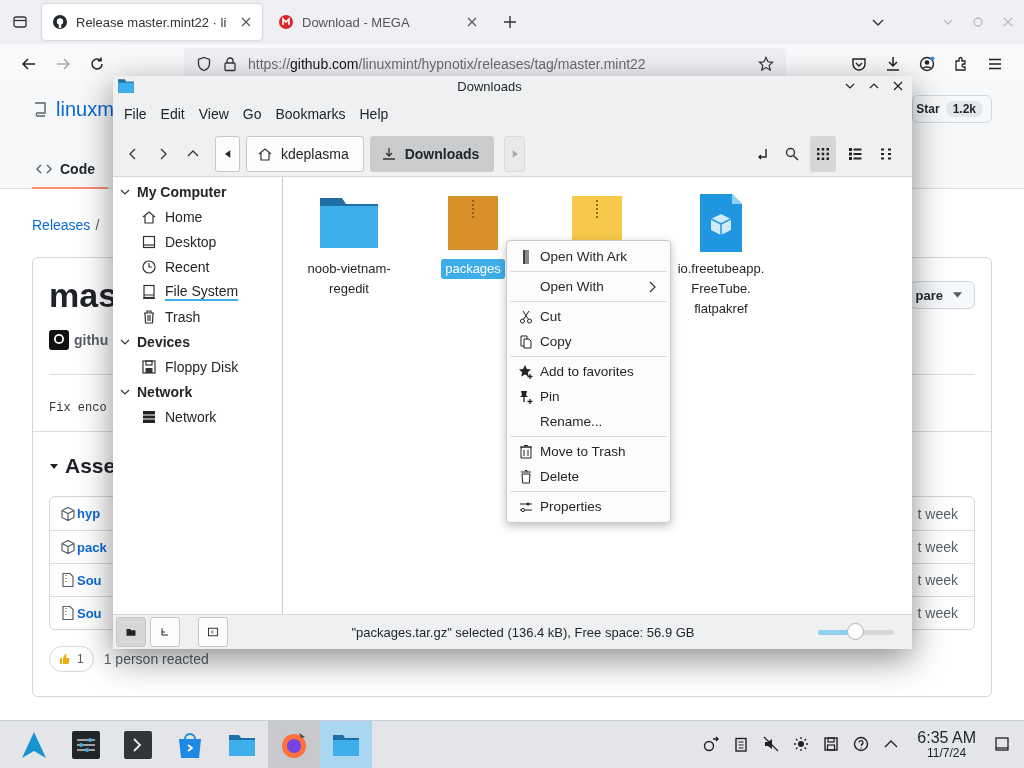  I want to click on places-item: Desktop, so click(197, 241).